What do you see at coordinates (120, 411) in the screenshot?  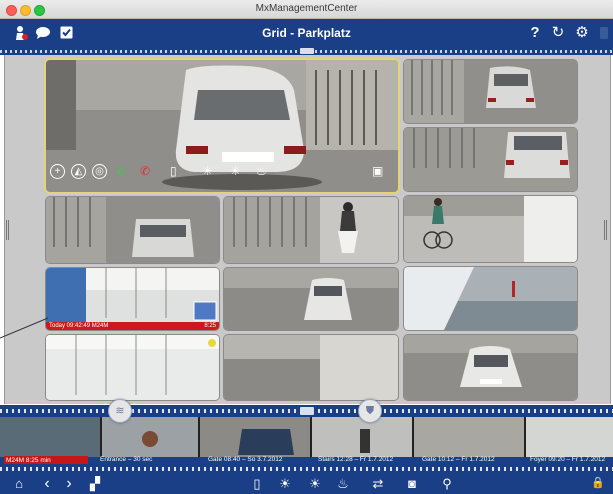 I see `event-filter-left-icon: ≋` at bounding box center [120, 411].